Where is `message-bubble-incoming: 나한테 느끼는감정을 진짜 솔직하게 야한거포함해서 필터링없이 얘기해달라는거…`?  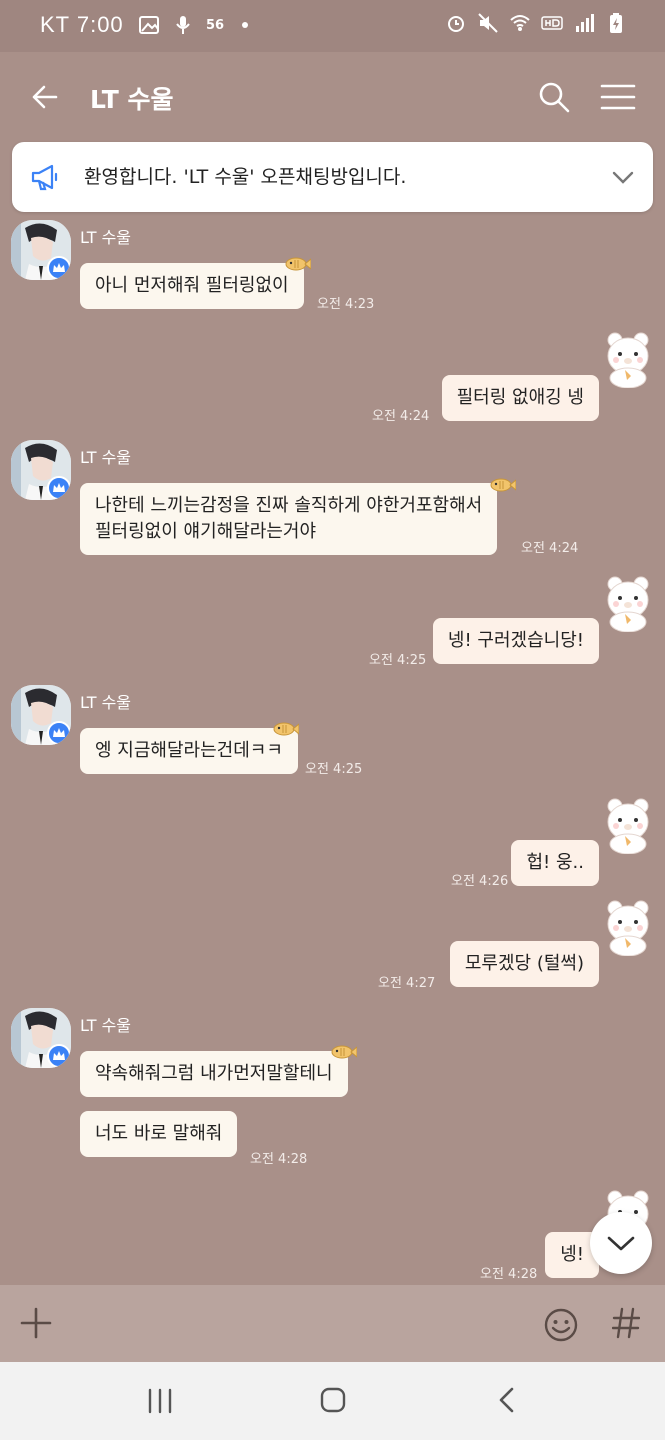 message-bubble-incoming: 나한테 느끼는감정을 진짜 솔직하게 야한거포함해서 필터링없이 얘기해달라는거… is located at coordinates (289, 519).